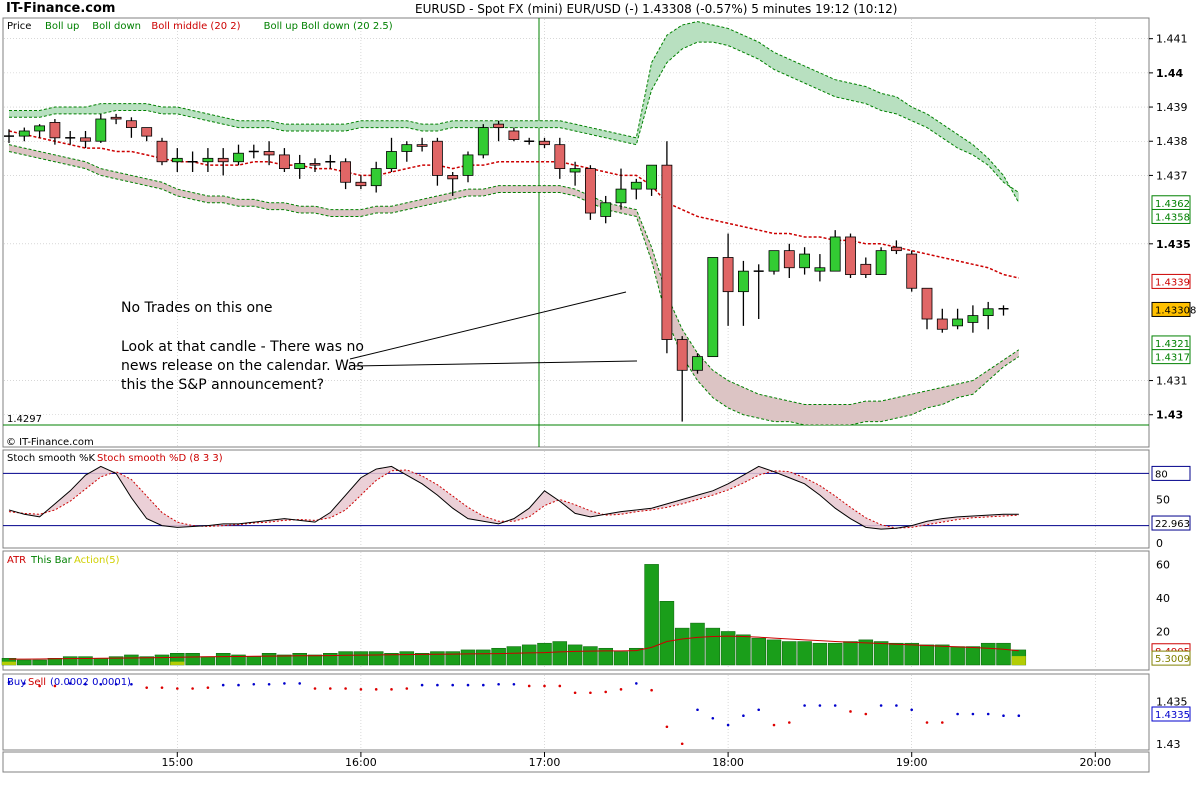 This screenshot has height=800, width=1200. Describe the element at coordinates (97, 560) in the screenshot. I see `action-label: Action(5)` at that location.